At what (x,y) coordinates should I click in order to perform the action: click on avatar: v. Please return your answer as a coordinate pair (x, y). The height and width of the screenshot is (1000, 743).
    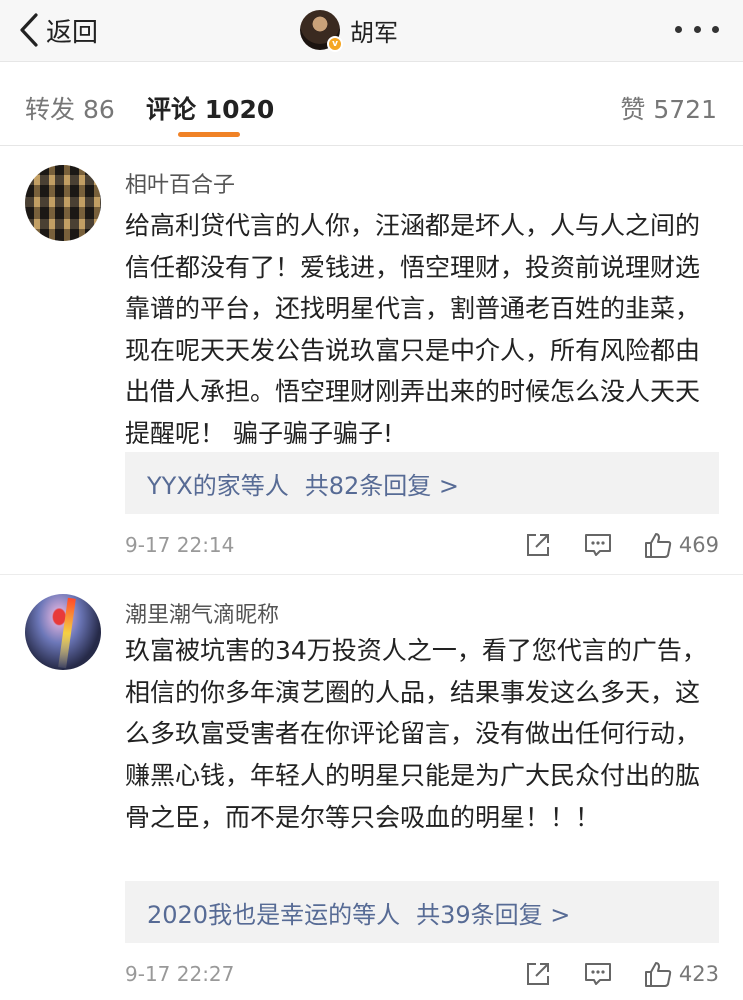
    Looking at the image, I should click on (321, 31).